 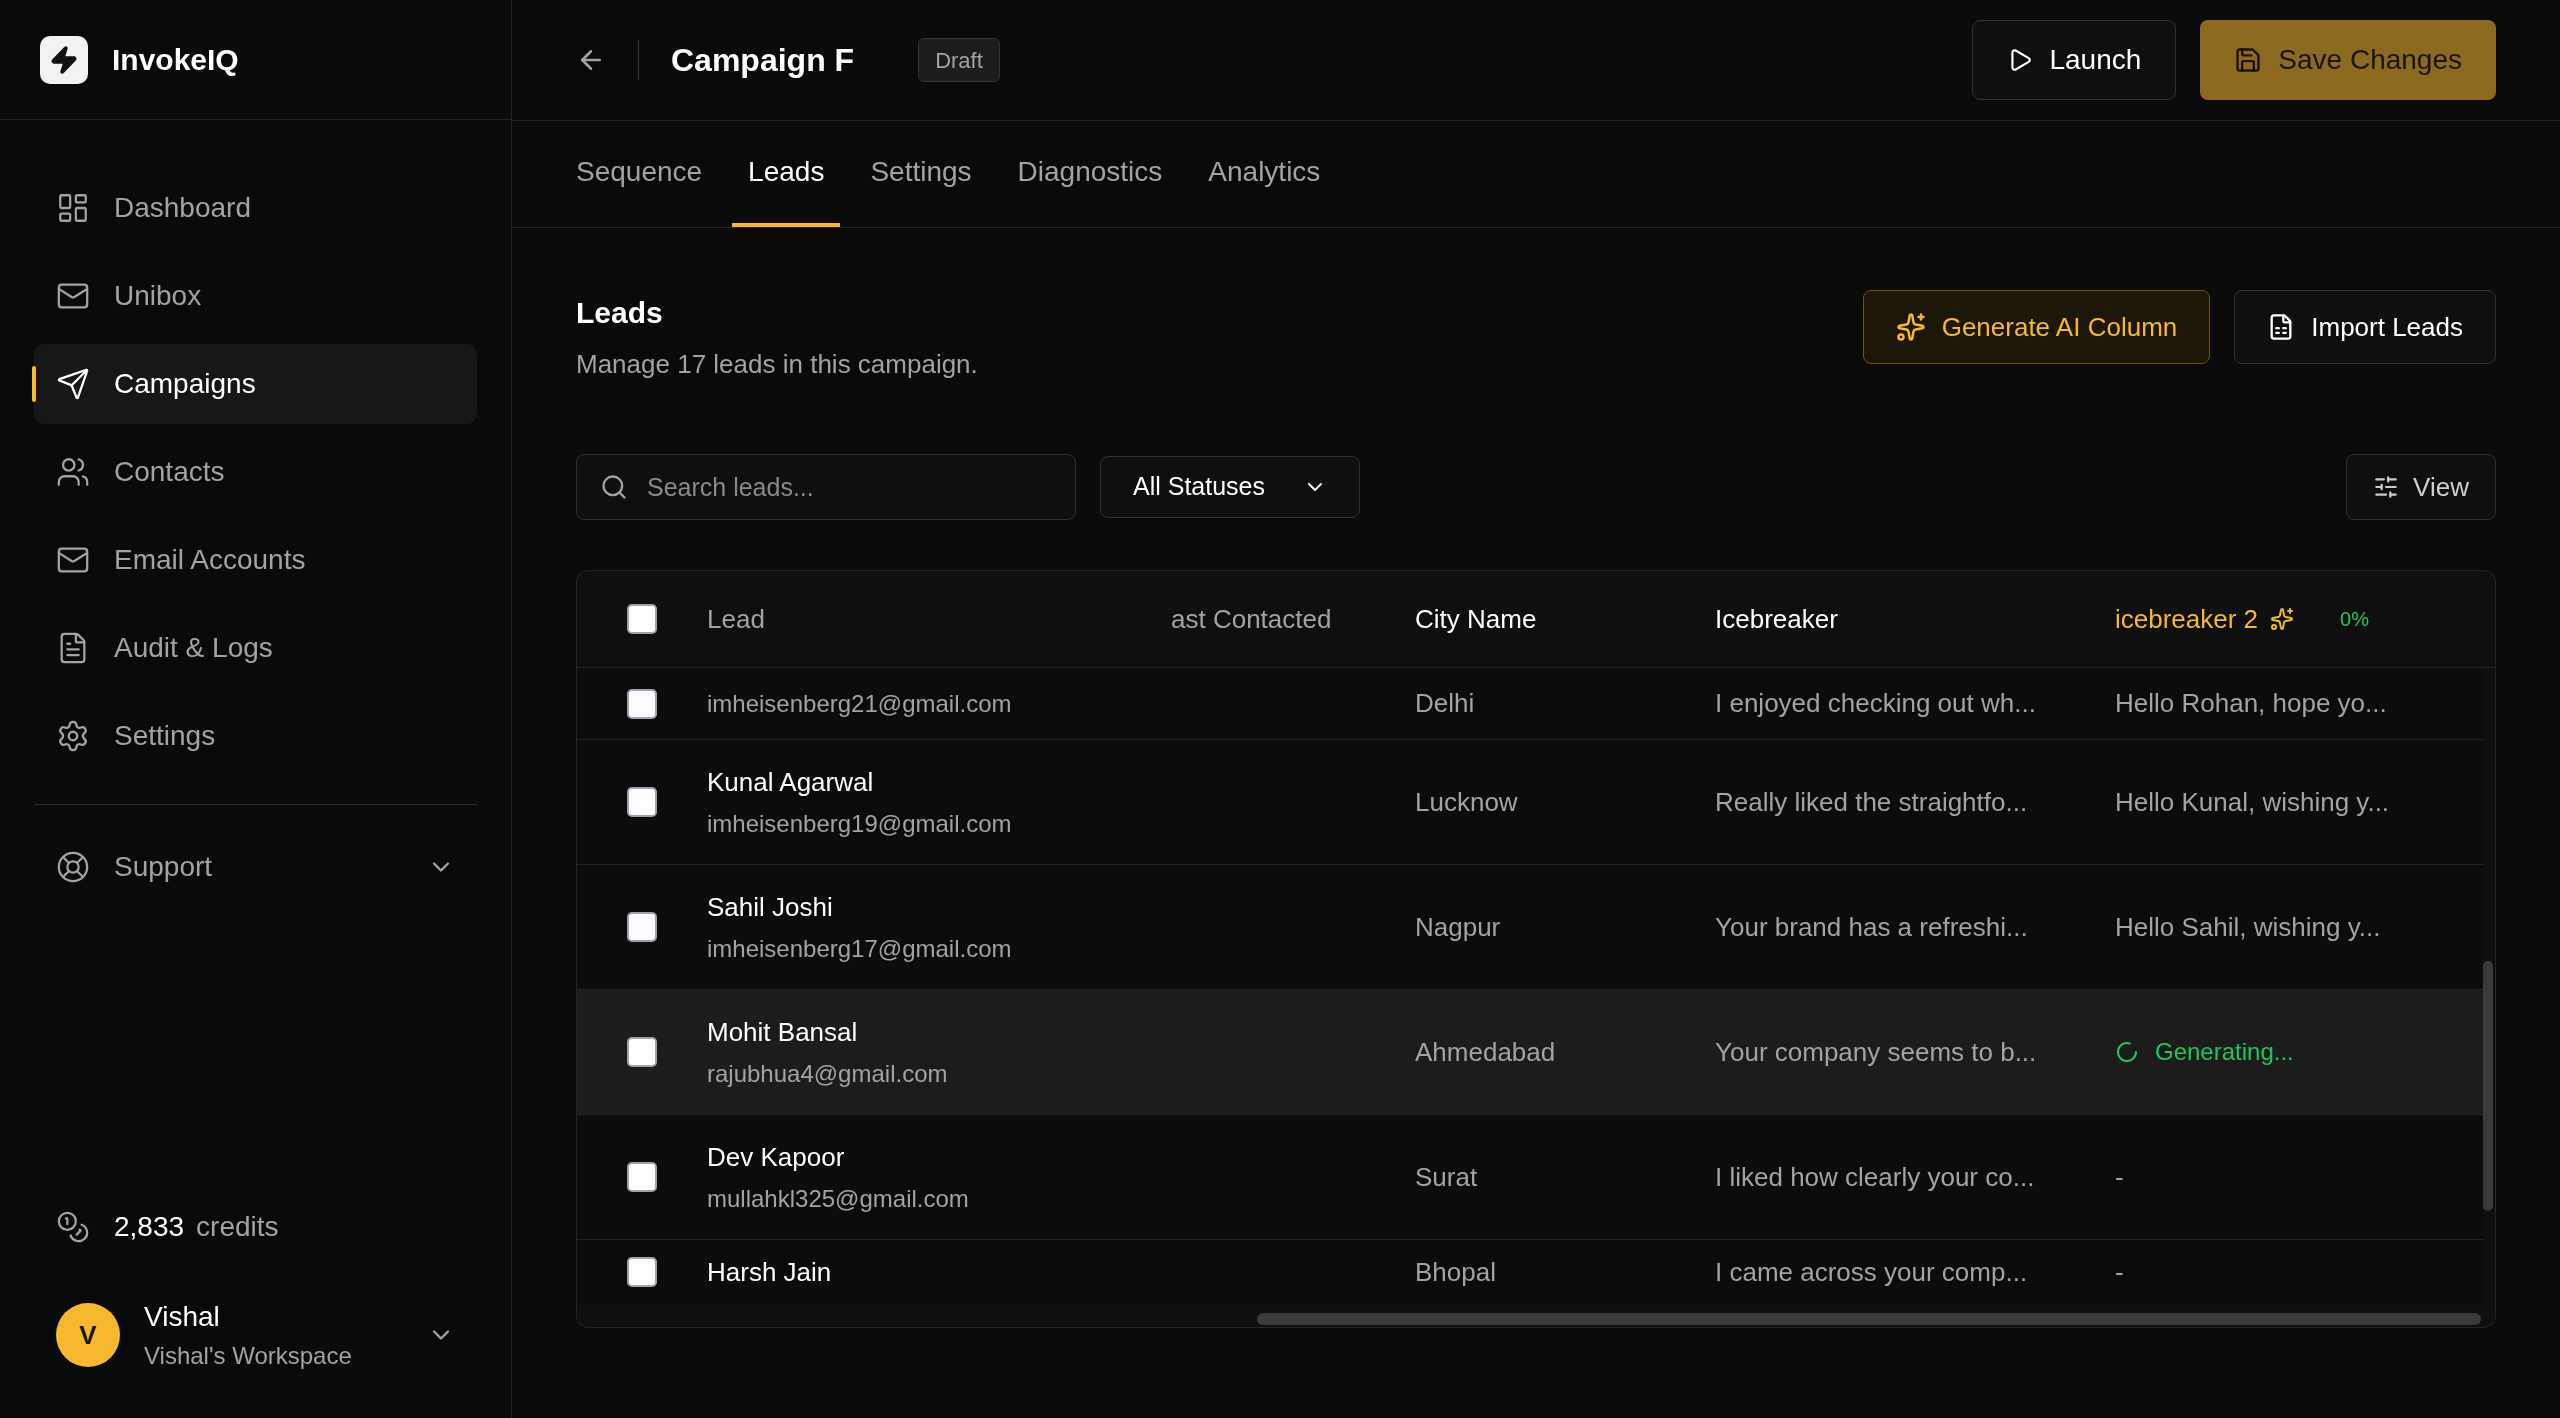 What do you see at coordinates (255, 472) in the screenshot?
I see `nav-item: Contacts` at bounding box center [255, 472].